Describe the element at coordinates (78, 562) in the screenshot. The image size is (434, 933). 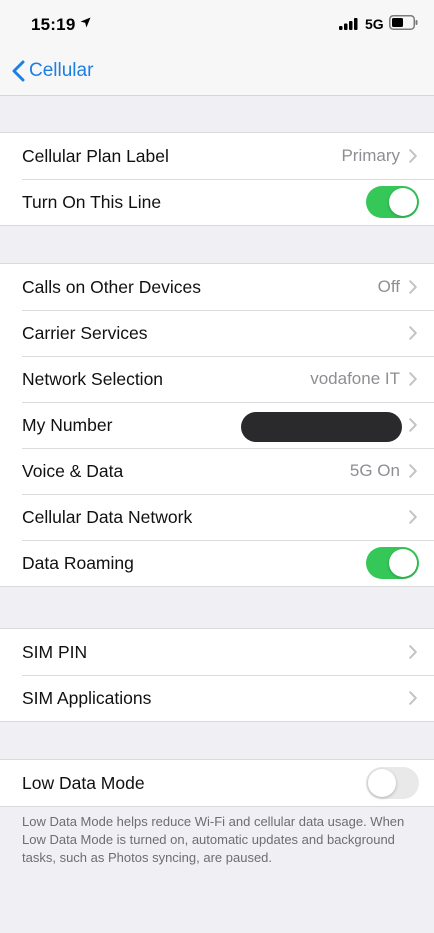
I see `row-label: Data Roaming` at that location.